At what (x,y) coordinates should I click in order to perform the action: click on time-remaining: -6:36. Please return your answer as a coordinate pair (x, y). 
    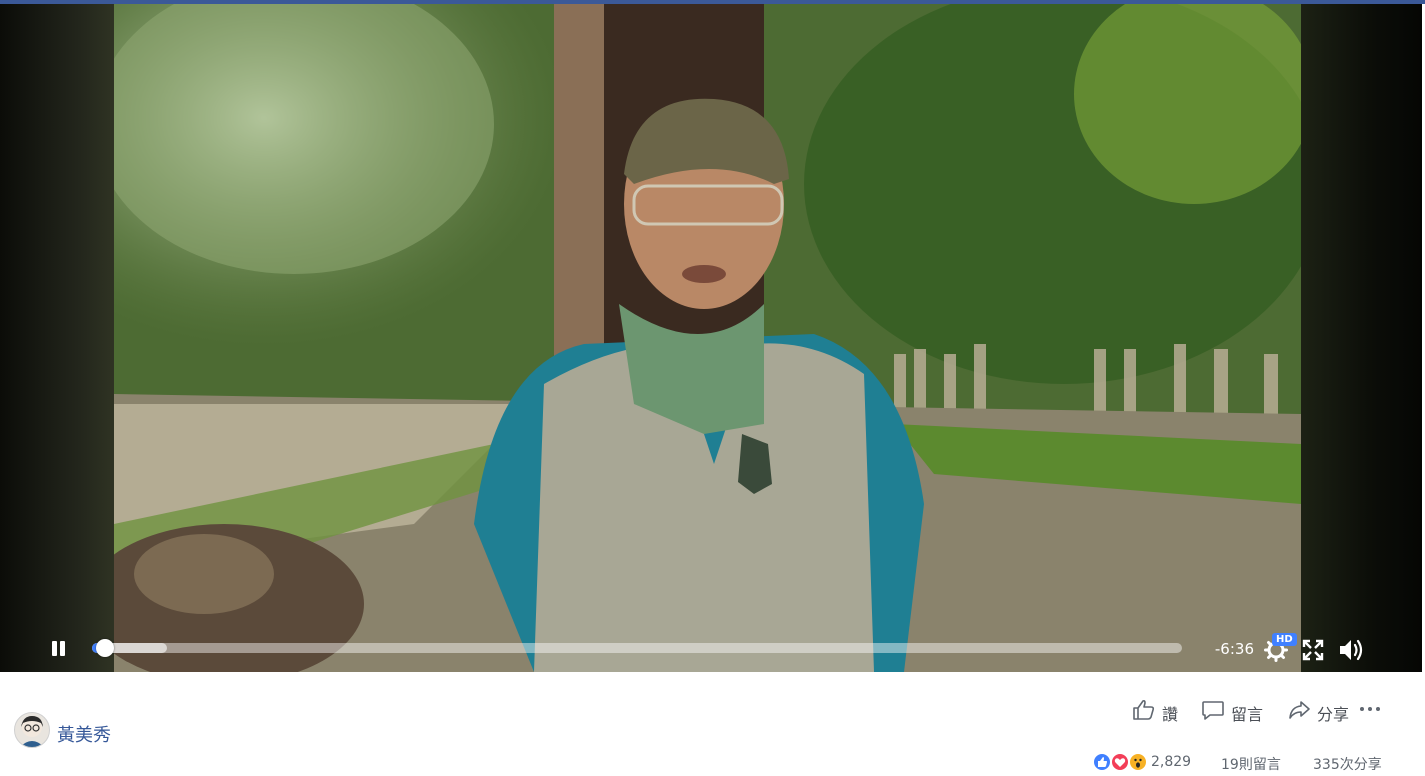
    Looking at the image, I should click on (1234, 649).